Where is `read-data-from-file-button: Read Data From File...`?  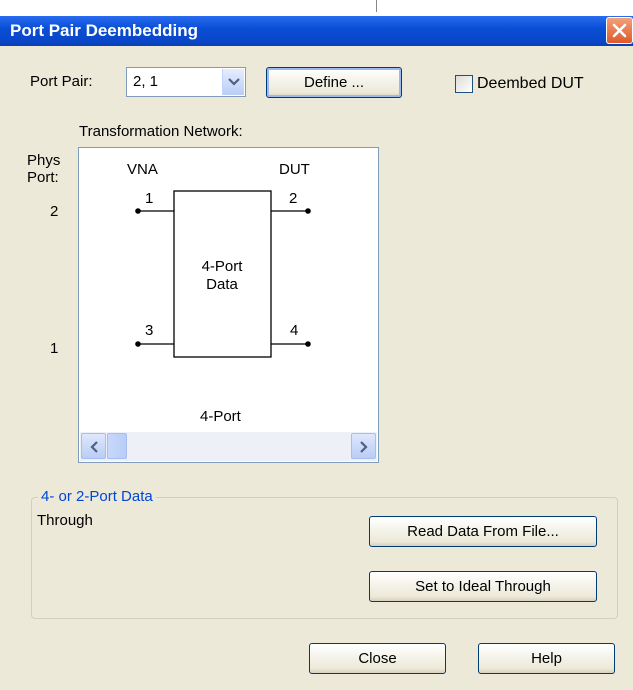 read-data-from-file-button: Read Data From File... is located at coordinates (483, 531).